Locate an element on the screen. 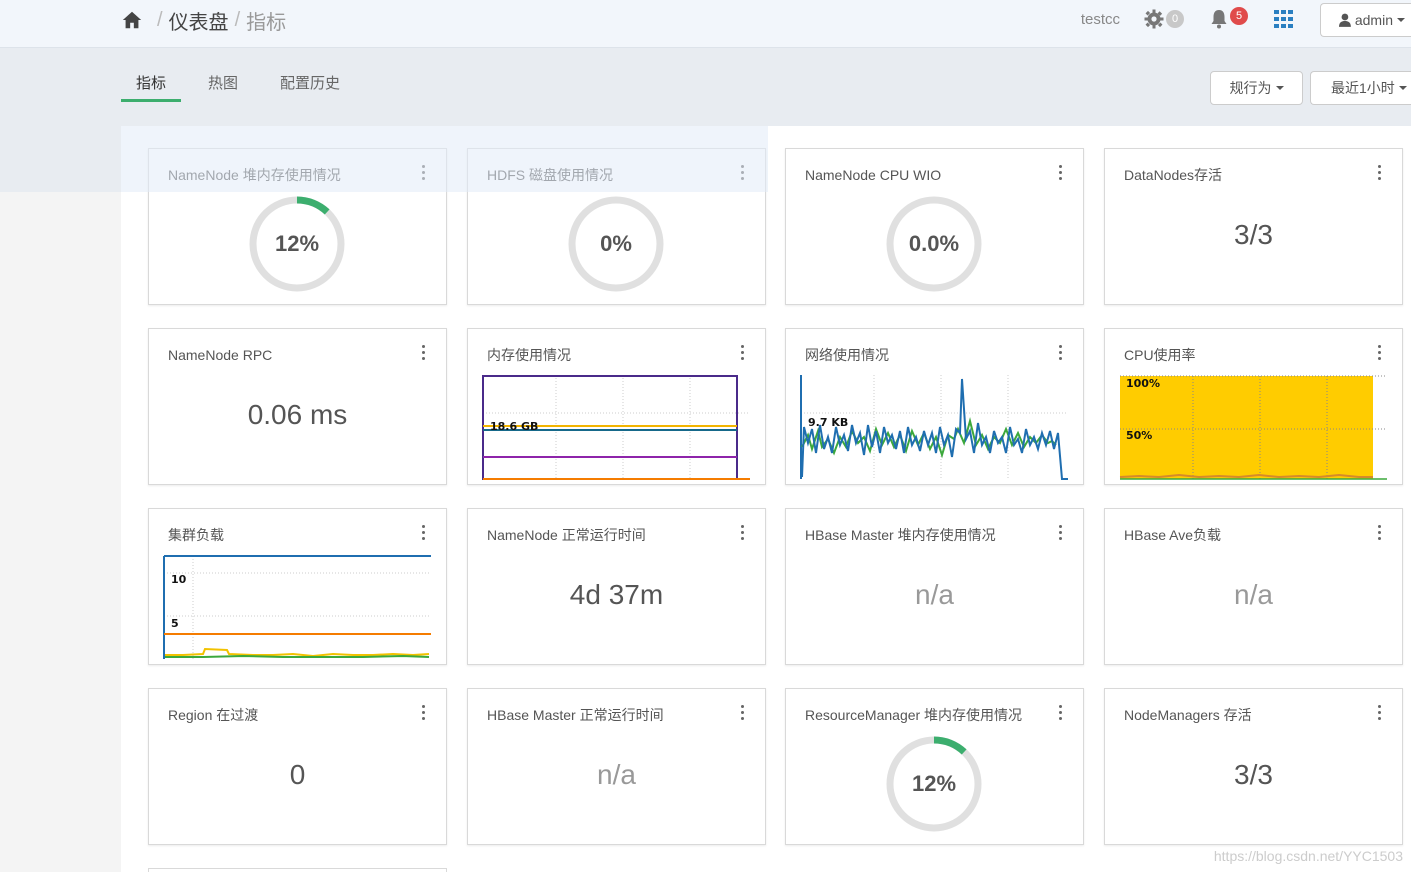 The width and height of the screenshot is (1411, 872). widget-cpu-usage: CPU使用率 100% 50% is located at coordinates (1253, 406).